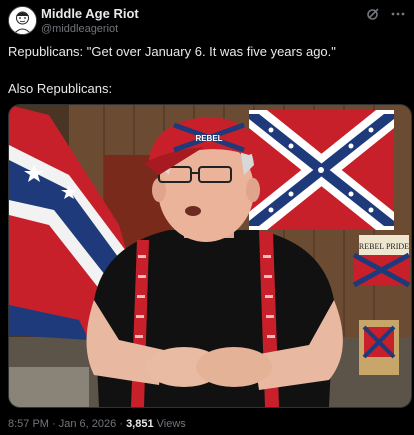 Image resolution: width=414 pixels, height=435 pixels. I want to click on avatar-face-drawing, so click(22, 20).